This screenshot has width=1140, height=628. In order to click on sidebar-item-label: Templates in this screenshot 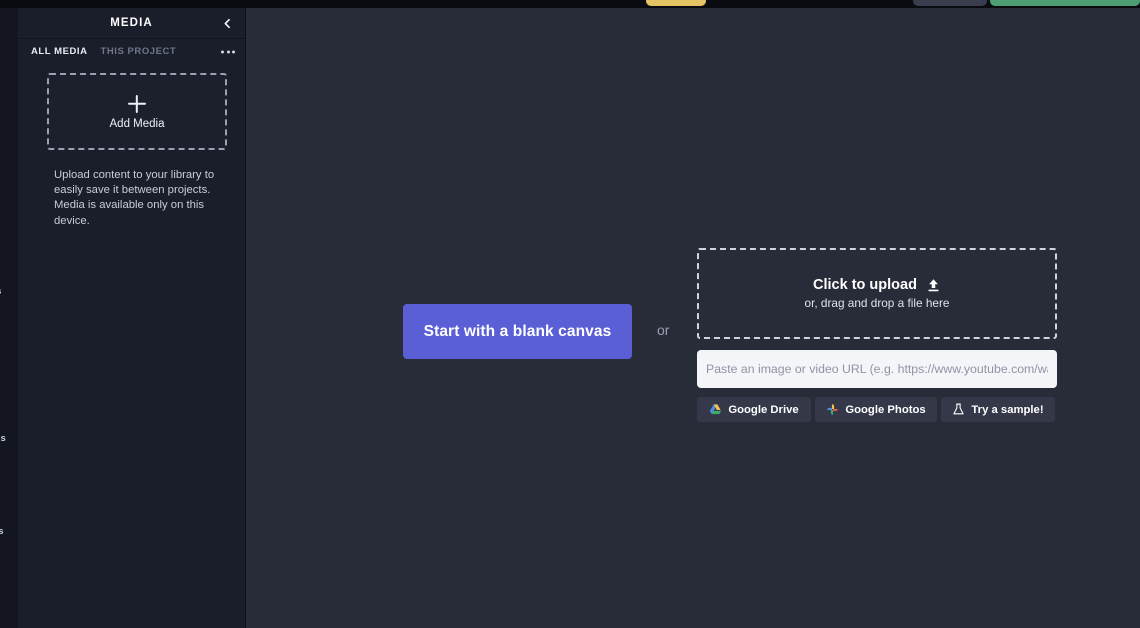, I will do `click(2, 531)`.